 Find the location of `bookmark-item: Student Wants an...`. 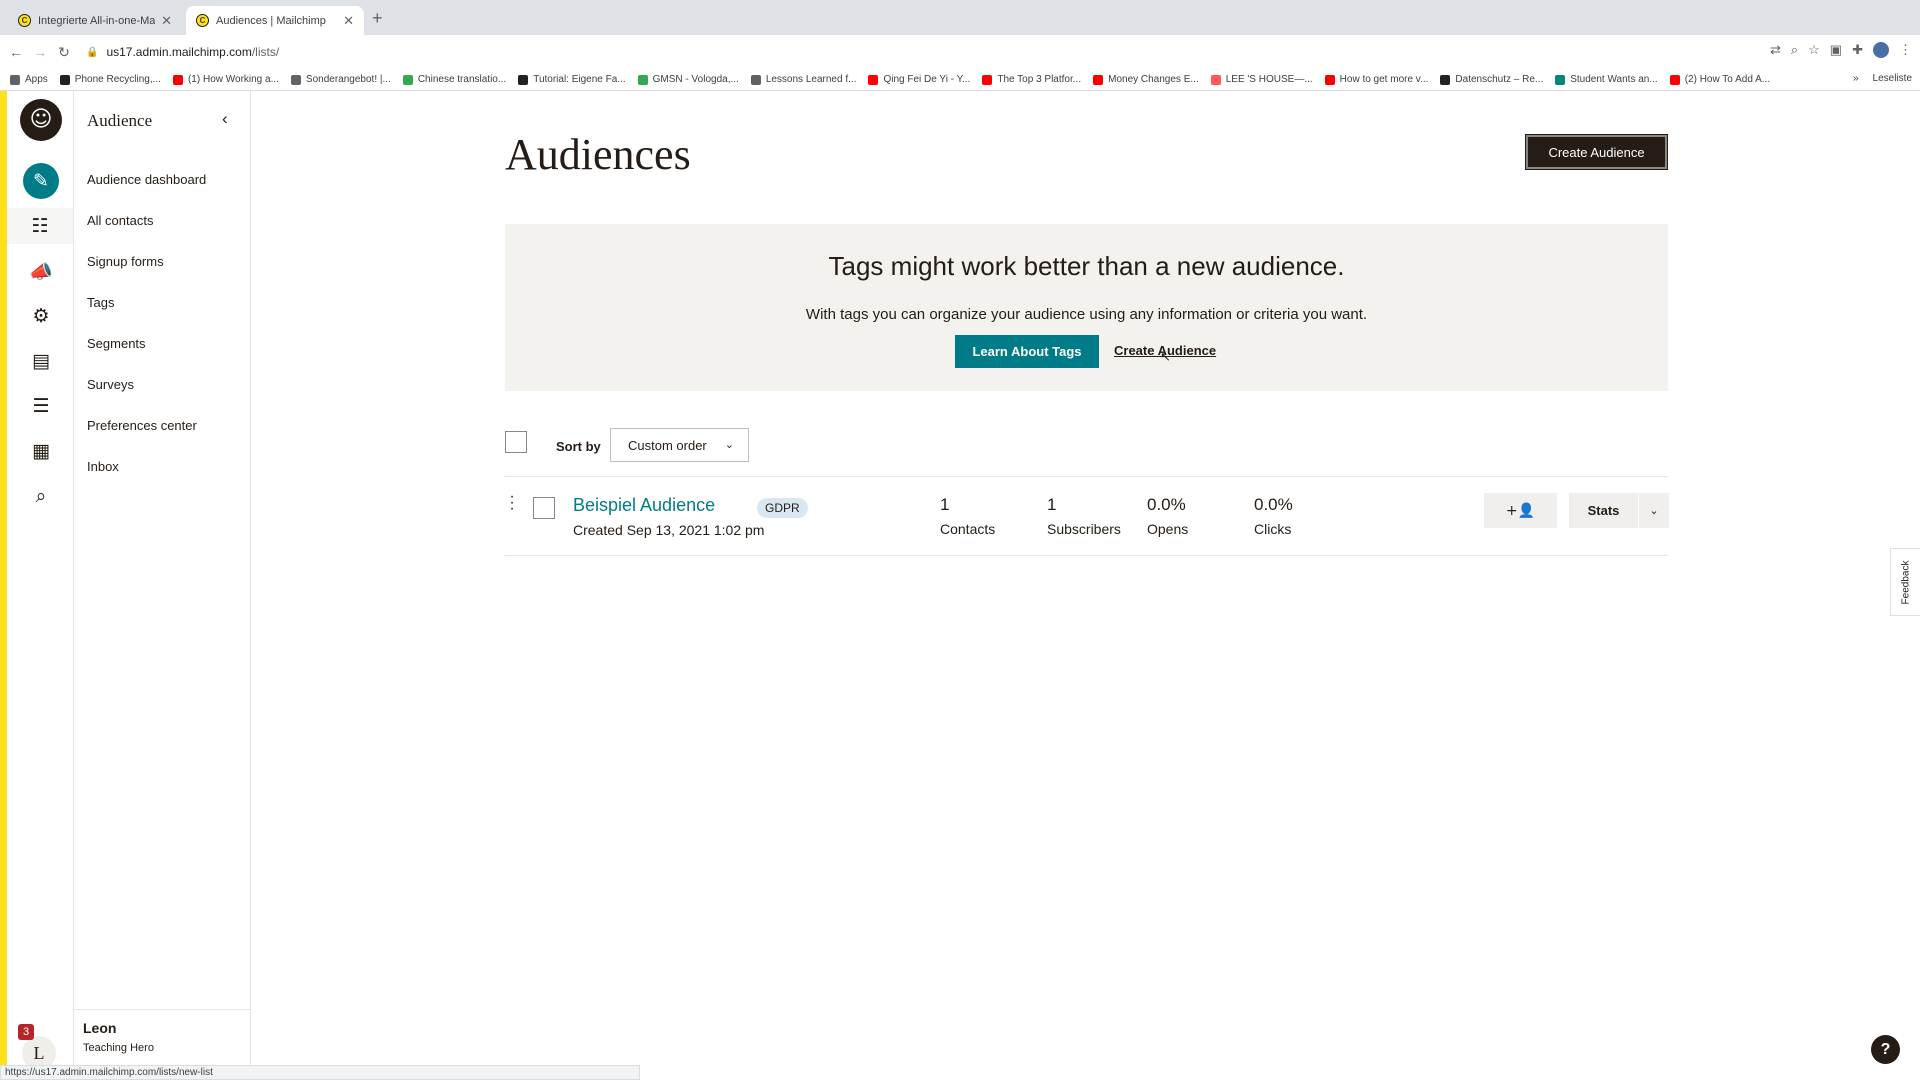

bookmark-item: Student Wants an... is located at coordinates (1606, 79).